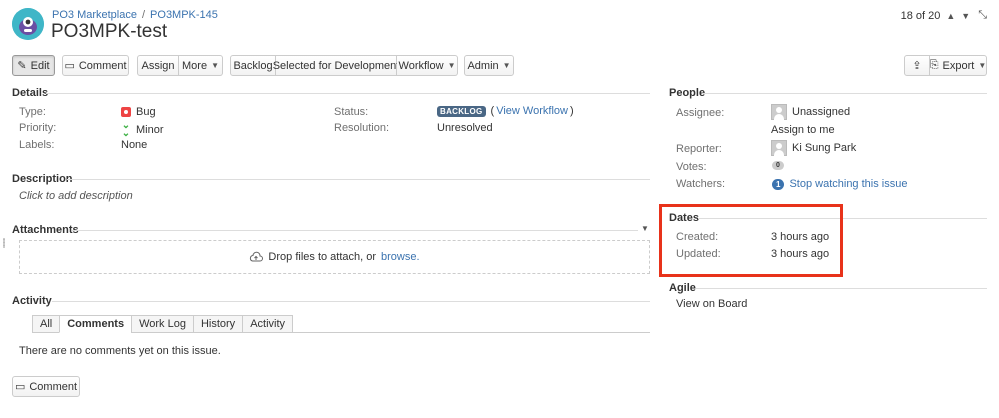 The height and width of the screenshot is (418, 999). I want to click on assignee-value-text: Unassigned, so click(821, 112).